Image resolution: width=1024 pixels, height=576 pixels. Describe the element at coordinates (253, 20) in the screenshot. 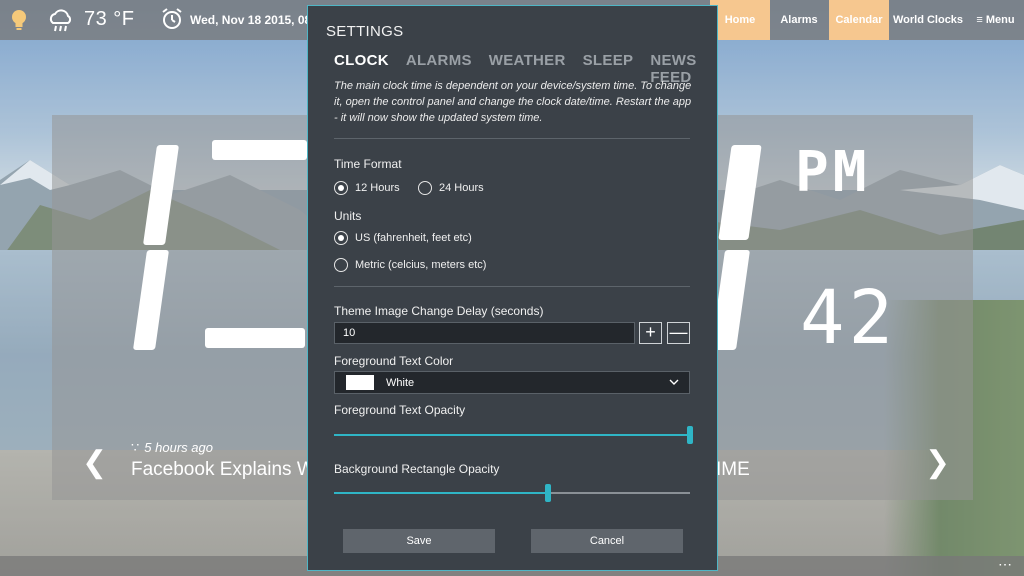

I see `date-text: Wed, Nov 18 2015, 08:` at that location.